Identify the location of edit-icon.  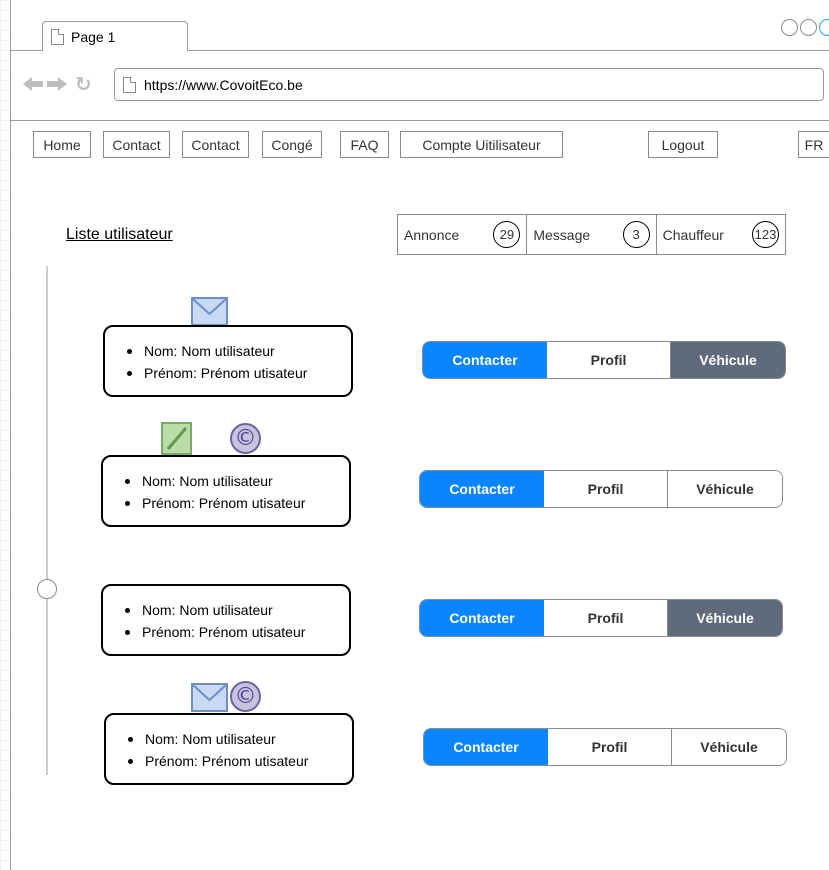
(176, 438).